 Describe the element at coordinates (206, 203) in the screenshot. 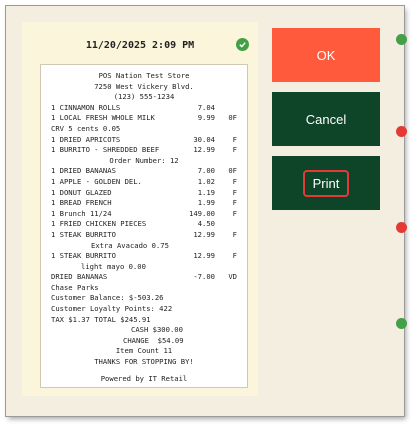

I see `line-price: 1.99` at that location.